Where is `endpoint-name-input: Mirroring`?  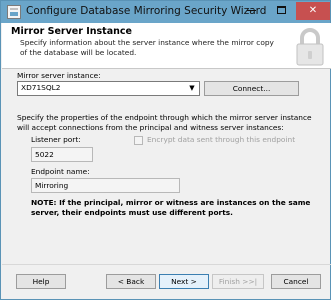 endpoint-name-input: Mirroring is located at coordinates (105, 185).